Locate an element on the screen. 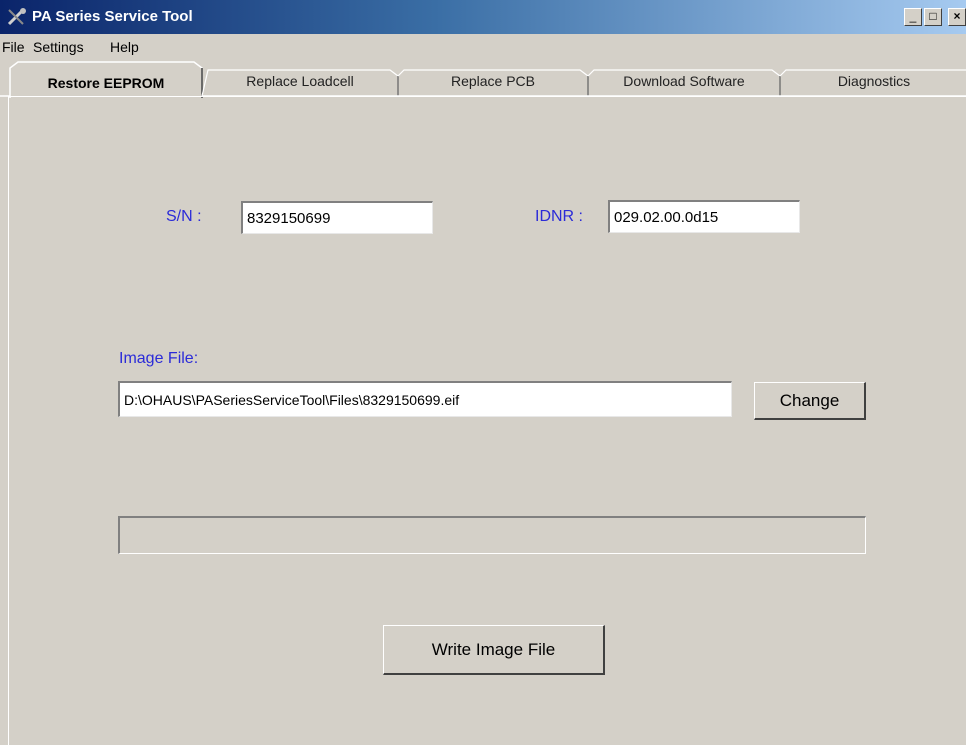 Image resolution: width=966 pixels, height=745 pixels. menu-settings: Settings is located at coordinates (58, 47).